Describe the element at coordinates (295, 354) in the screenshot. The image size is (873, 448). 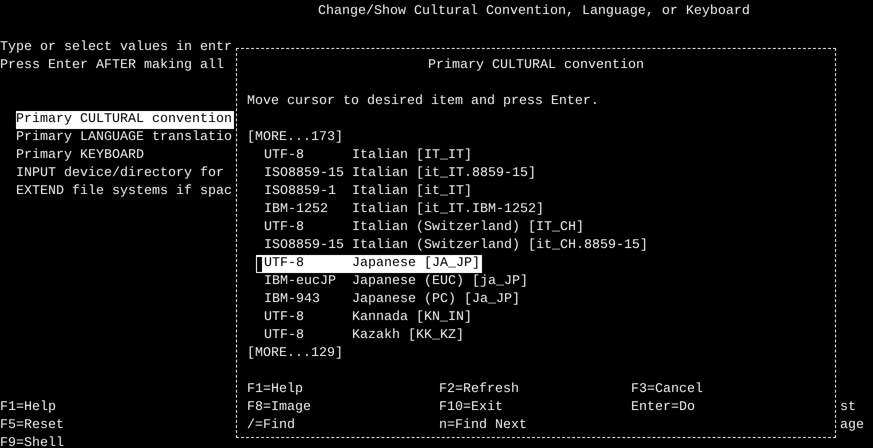
I see `more-indicator: [MORE...129]` at that location.